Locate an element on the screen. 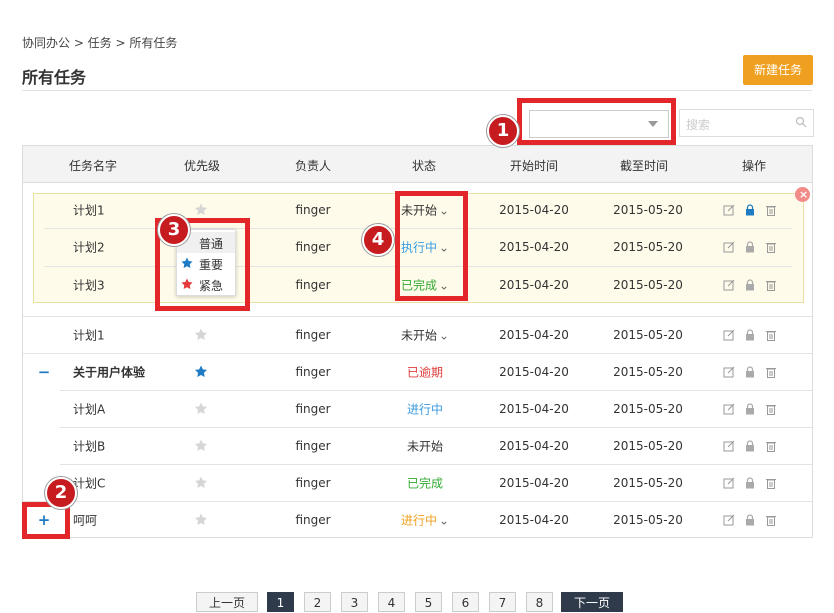  status-select: 进行中 is located at coordinates (425, 409).